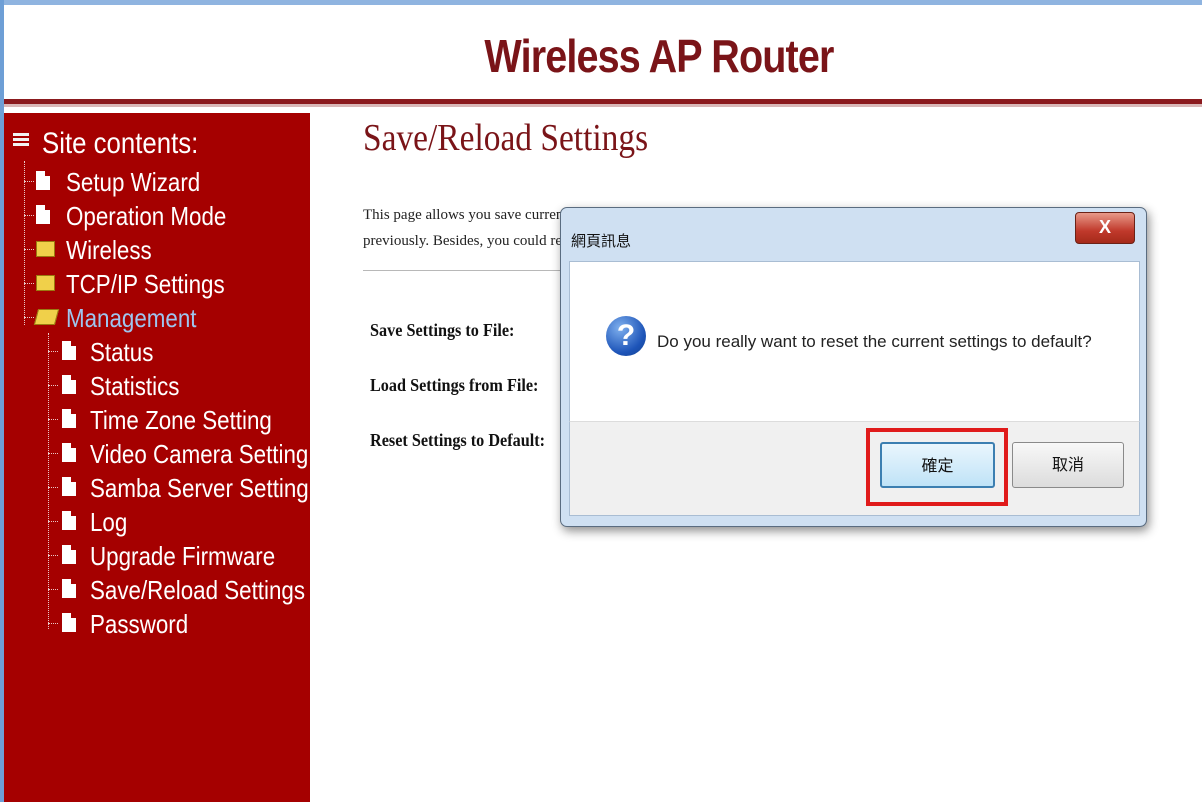 Image resolution: width=1202 pixels, height=802 pixels. I want to click on question-icon: ?, so click(626, 336).